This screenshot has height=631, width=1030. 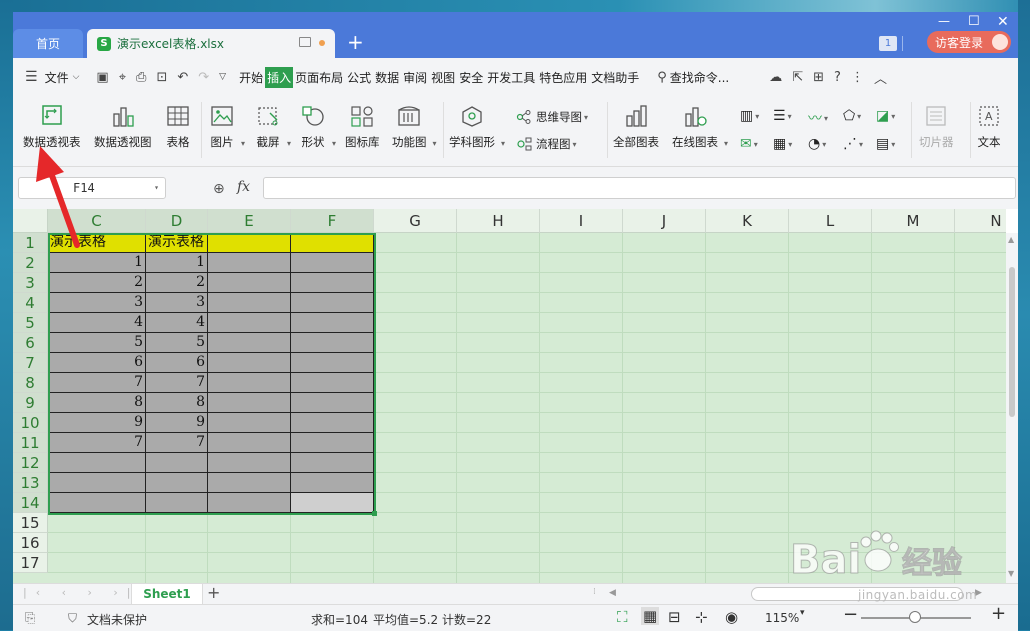 I want to click on column-header-l: L, so click(x=830, y=221).